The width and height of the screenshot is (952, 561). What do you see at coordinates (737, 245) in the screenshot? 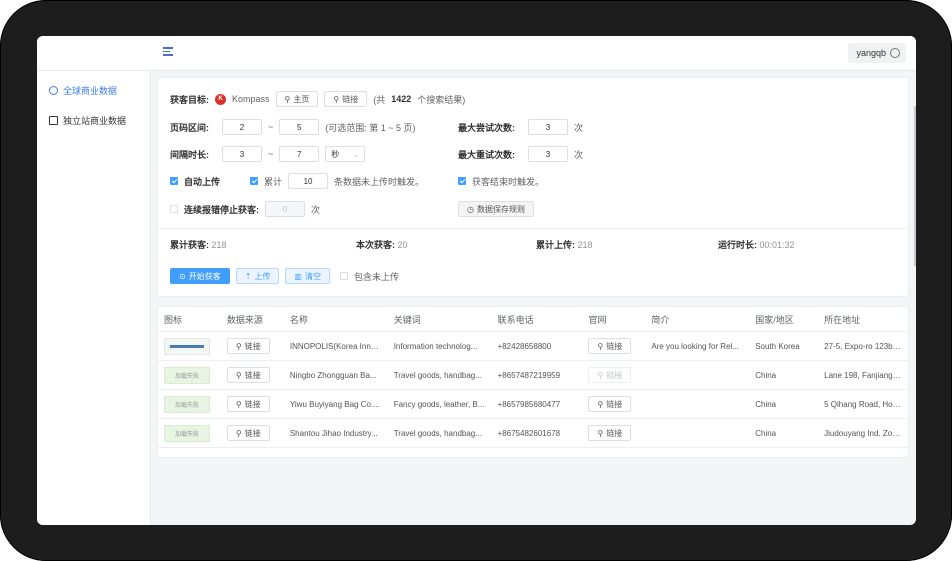
I see `stat-label: 运行时长:` at bounding box center [737, 245].